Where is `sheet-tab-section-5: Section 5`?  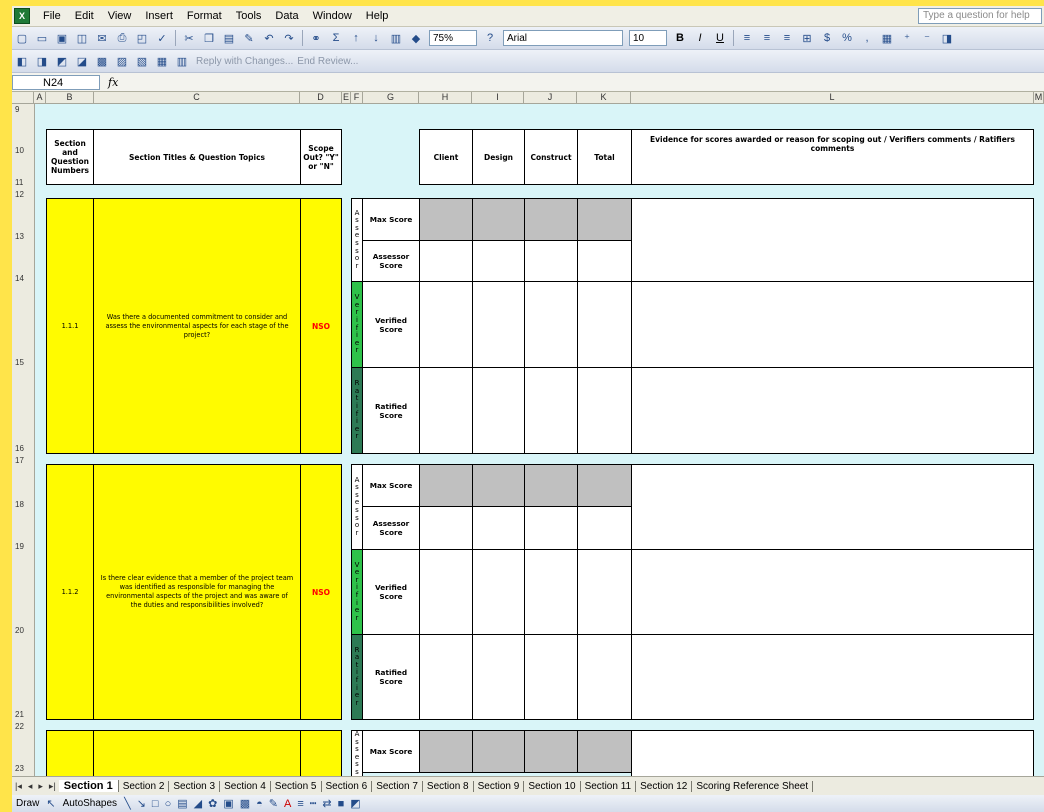
sheet-tab-section-5: Section 5 is located at coordinates (296, 786).